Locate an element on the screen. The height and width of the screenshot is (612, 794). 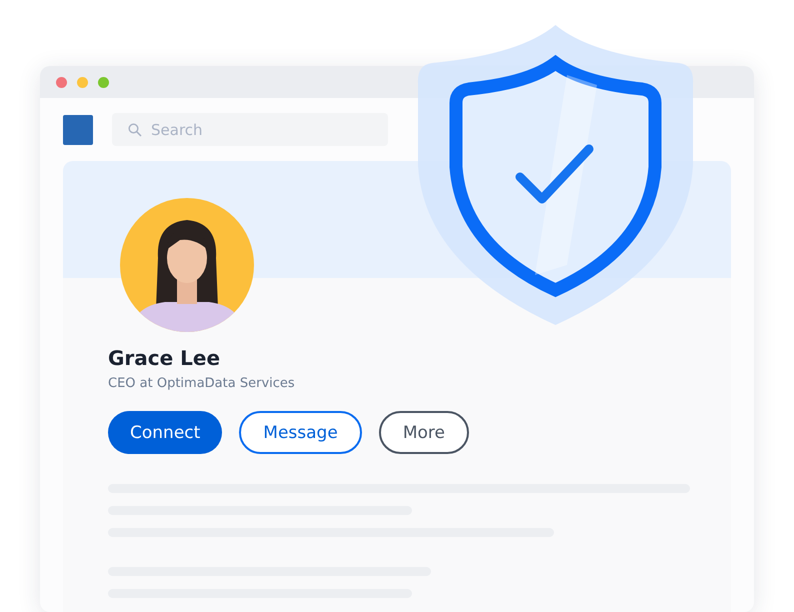
logo-square is located at coordinates (78, 129).